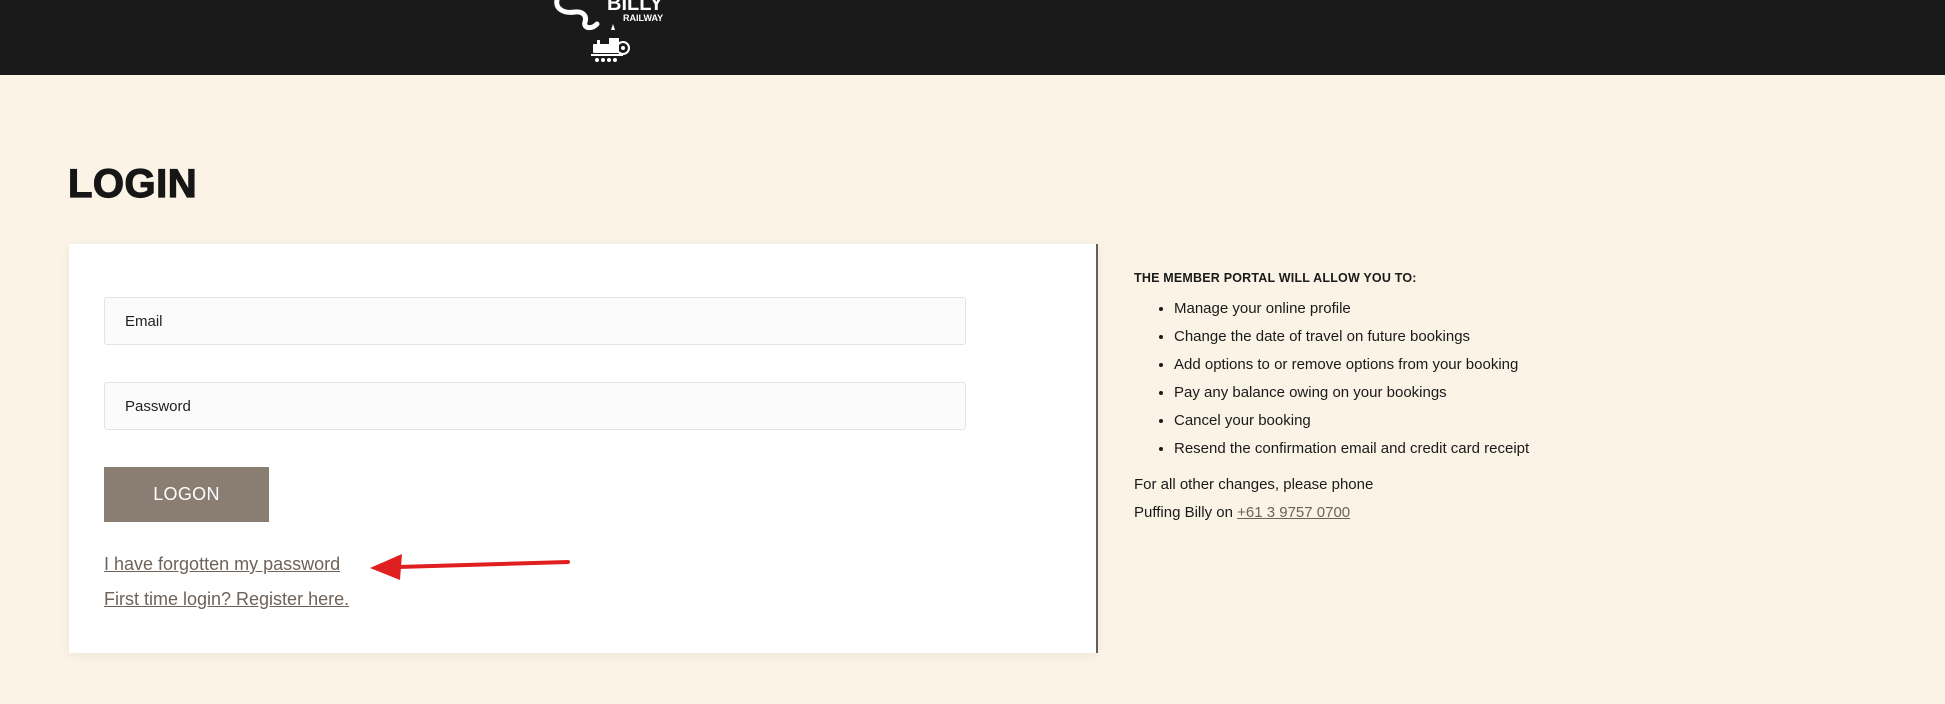 This screenshot has height=704, width=1945. I want to click on locomotive-logo-icon: BILLY RAILWAY, so click(609, 31).